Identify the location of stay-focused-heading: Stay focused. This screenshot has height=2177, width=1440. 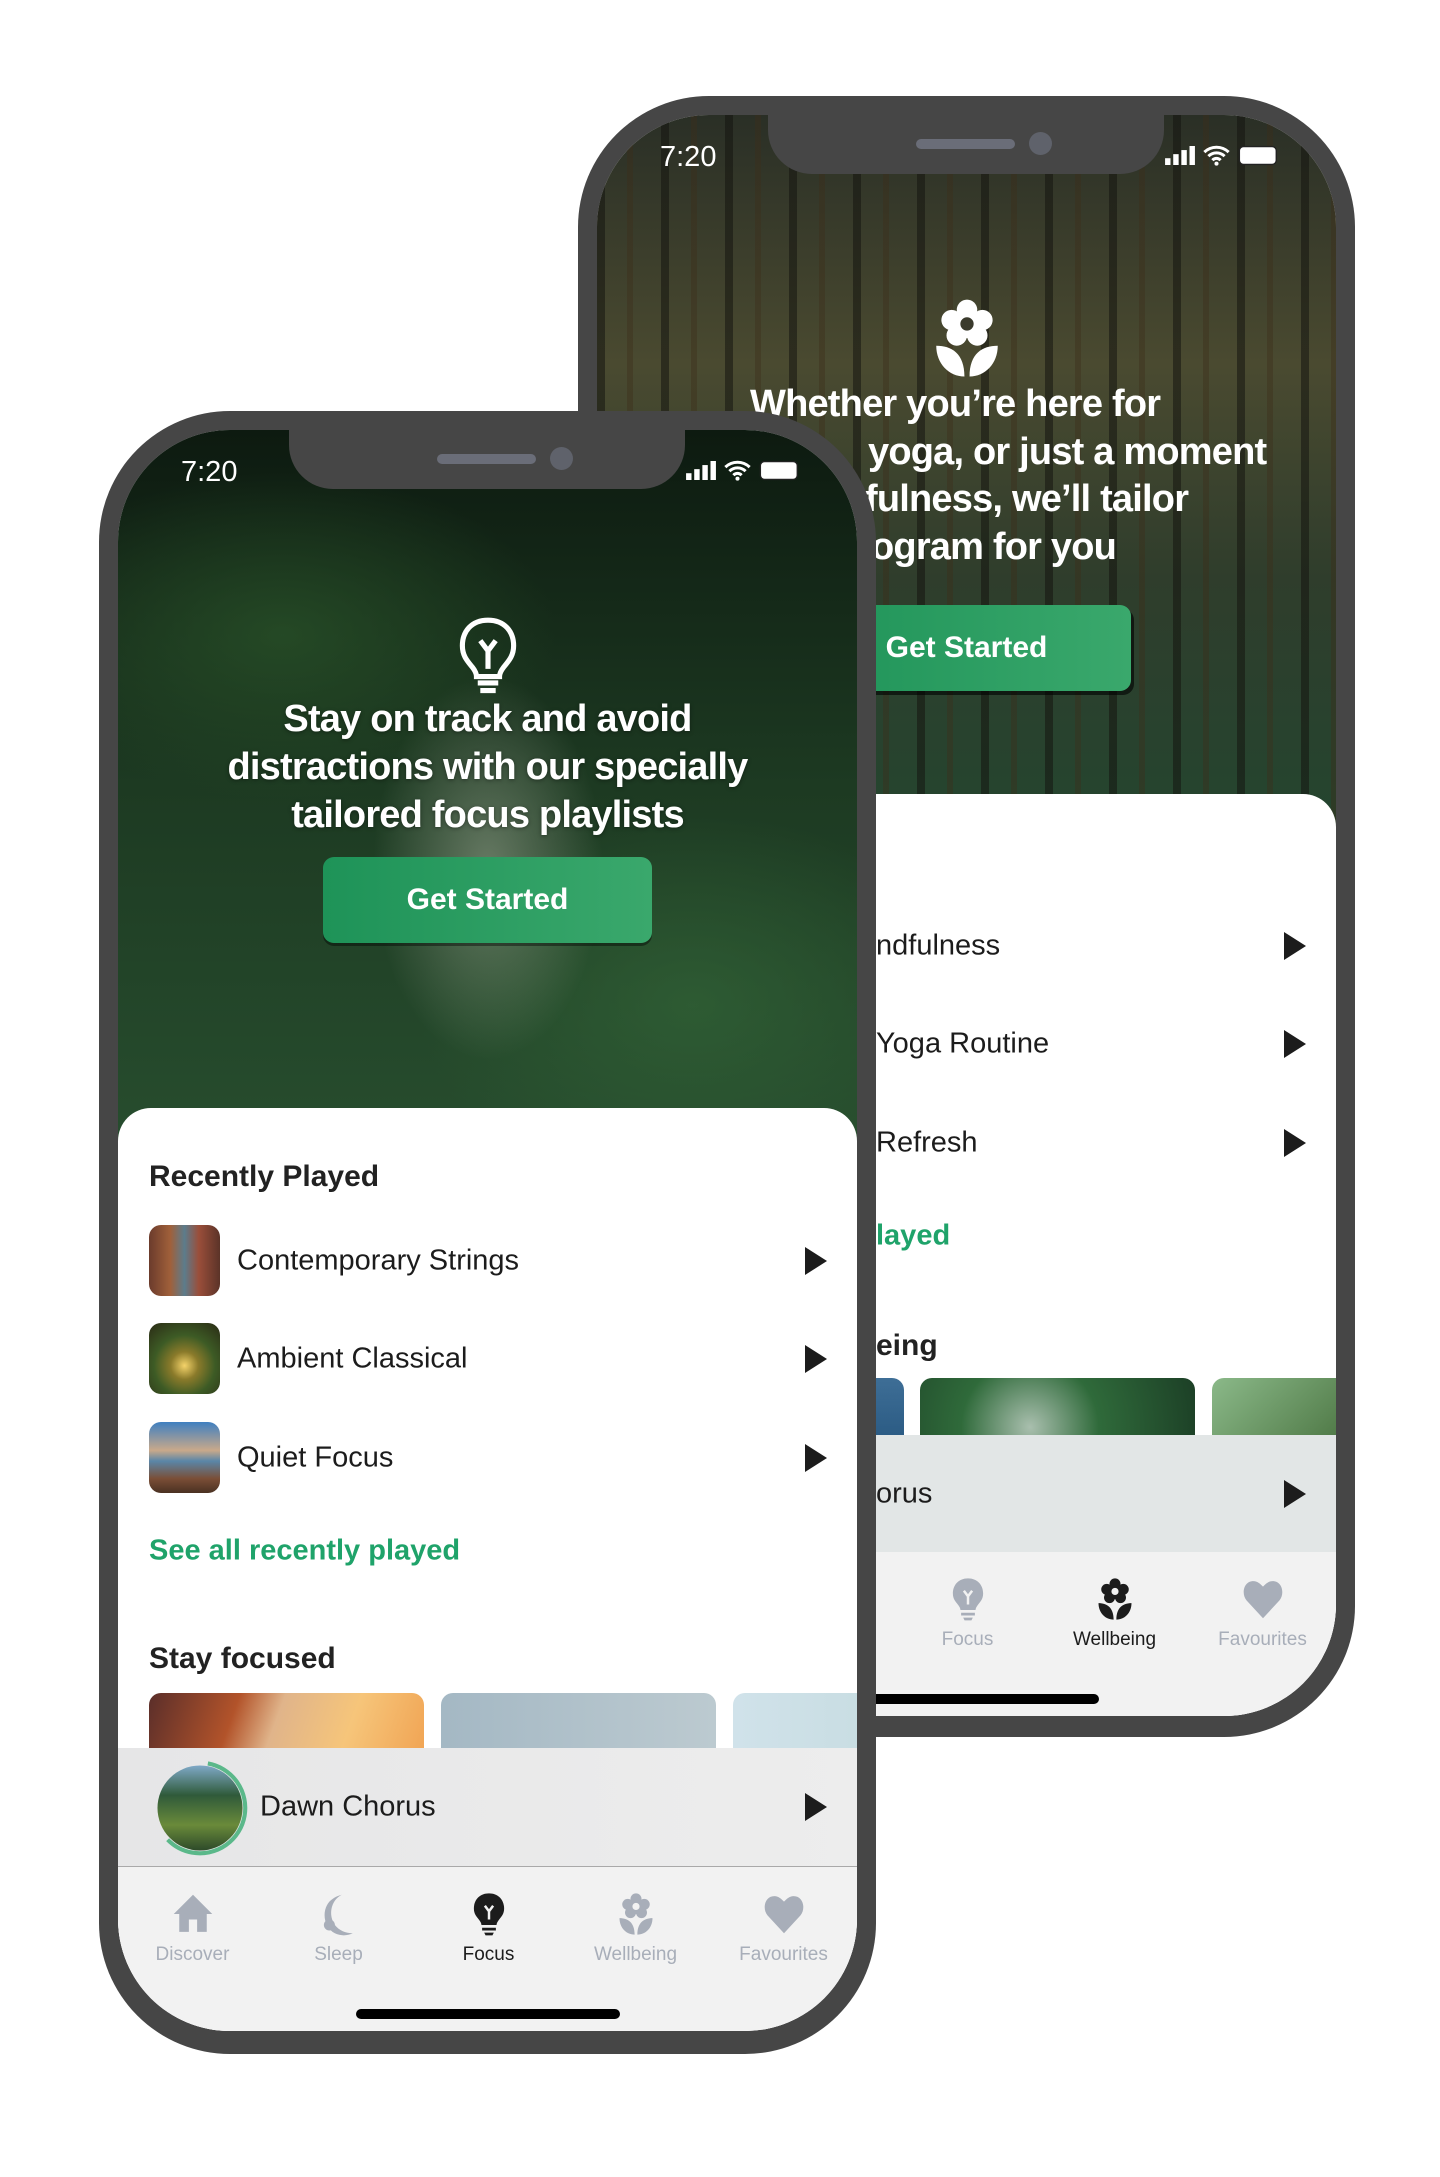
(242, 1658).